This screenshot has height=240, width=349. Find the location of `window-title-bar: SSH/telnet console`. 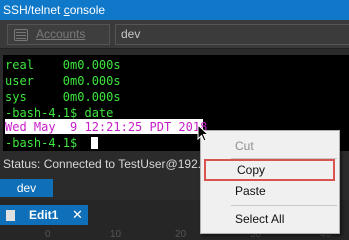

window-title-bar: SSH/telnet console is located at coordinates (174, 10).